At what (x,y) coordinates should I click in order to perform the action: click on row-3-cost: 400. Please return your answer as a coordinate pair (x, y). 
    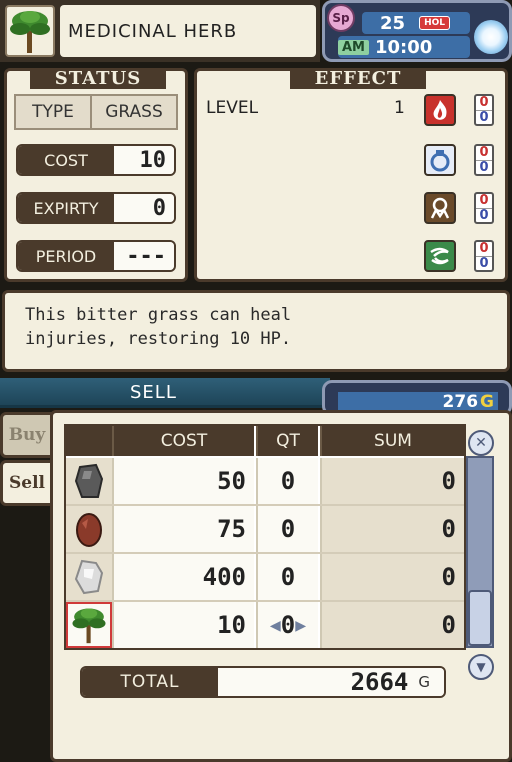
    Looking at the image, I should click on (183, 577).